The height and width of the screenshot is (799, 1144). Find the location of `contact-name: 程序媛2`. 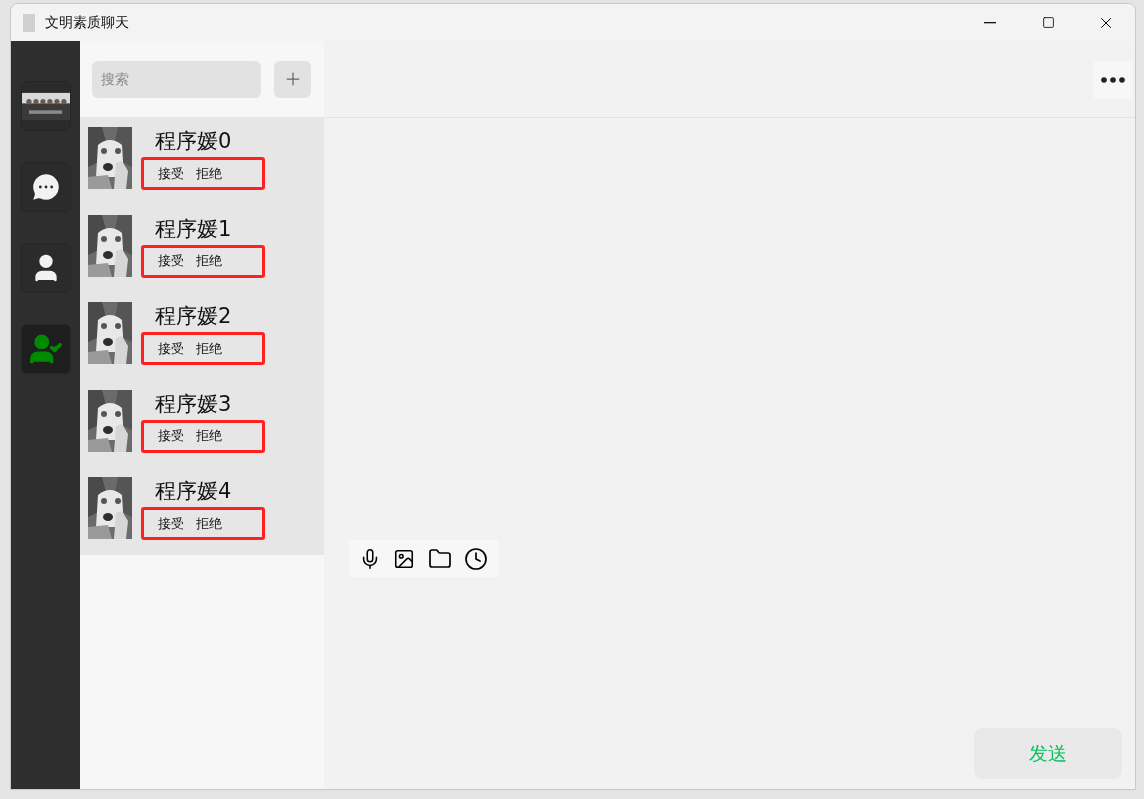

contact-name: 程序媛2 is located at coordinates (194, 316).